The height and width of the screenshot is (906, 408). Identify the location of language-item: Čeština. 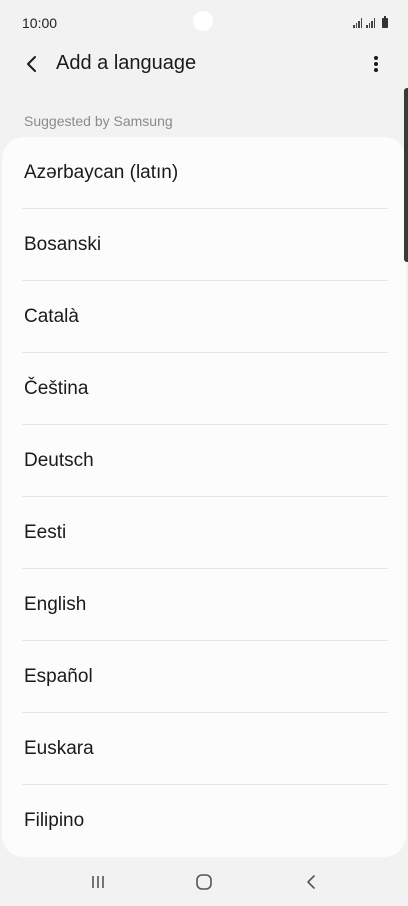
(204, 389).